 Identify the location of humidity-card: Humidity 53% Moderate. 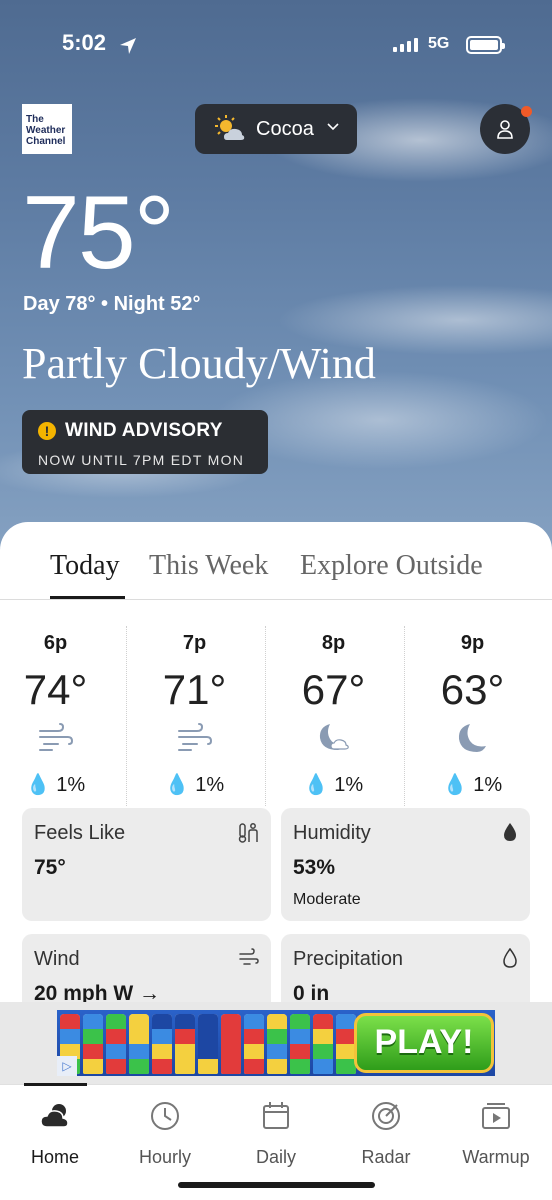
(405, 864).